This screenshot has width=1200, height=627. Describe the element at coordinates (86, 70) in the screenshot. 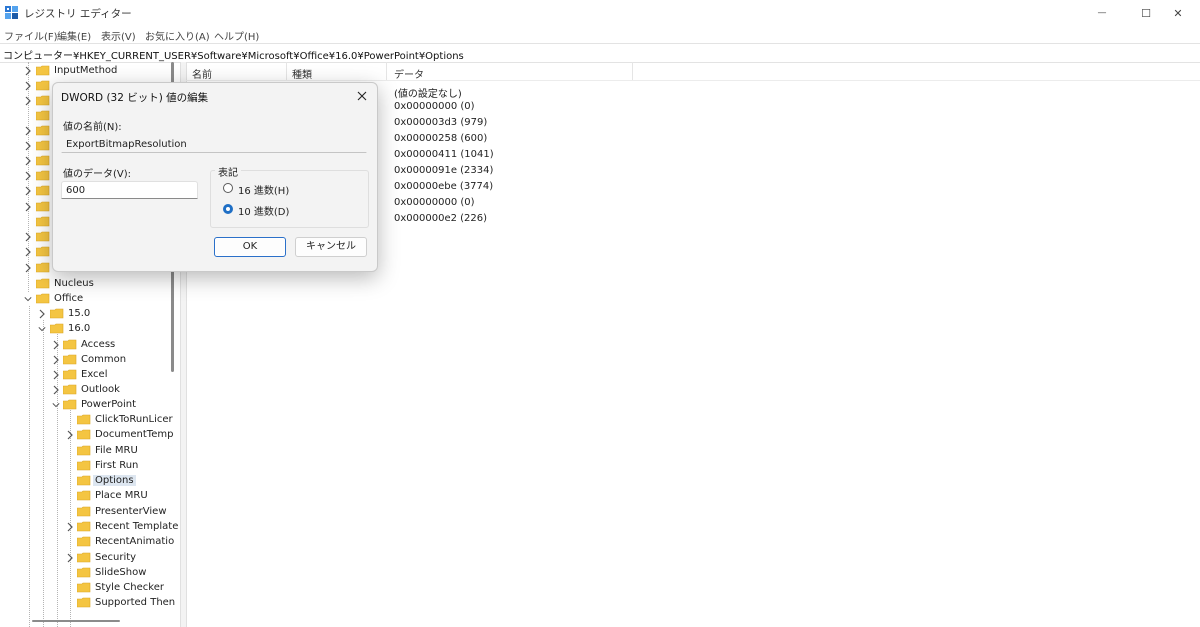

I see `tree-item-label: InputMethod` at that location.